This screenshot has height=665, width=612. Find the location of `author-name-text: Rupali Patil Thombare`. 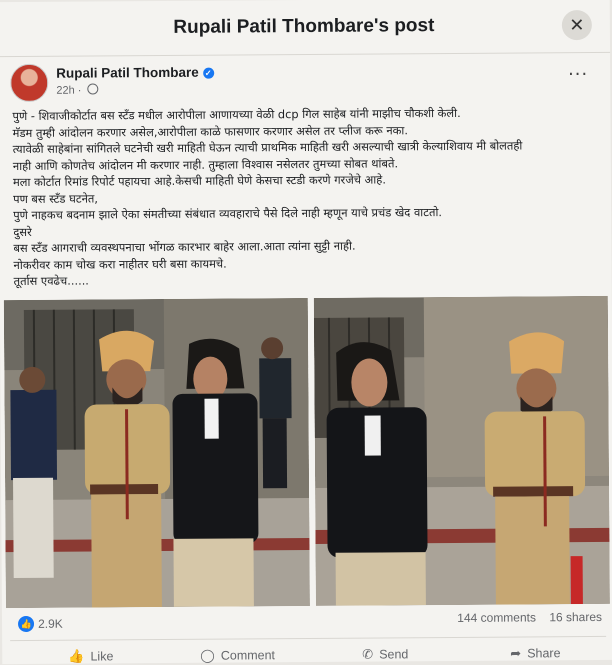

author-name-text: Rupali Patil Thombare is located at coordinates (127, 73).